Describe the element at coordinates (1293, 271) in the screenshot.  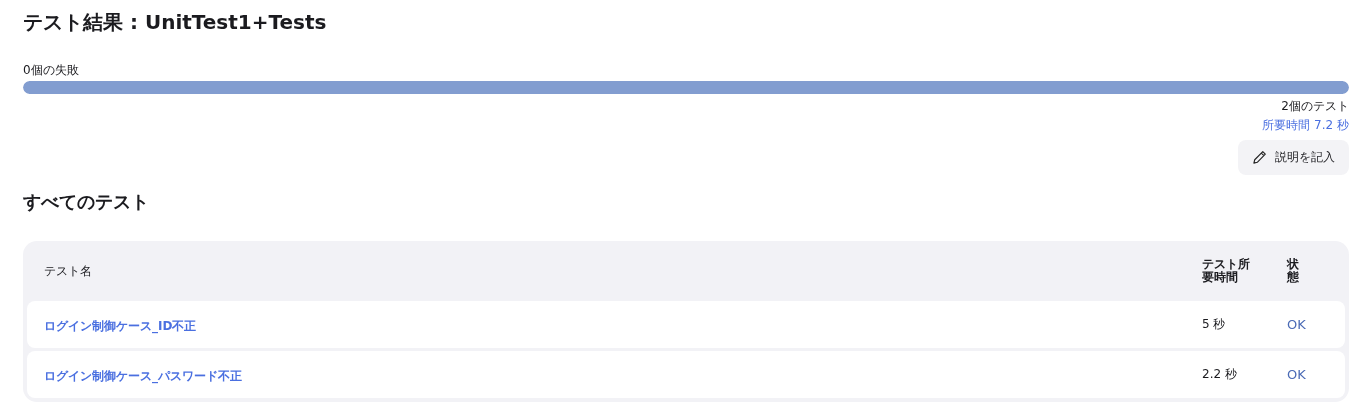
I see `column-header: 状態` at that location.